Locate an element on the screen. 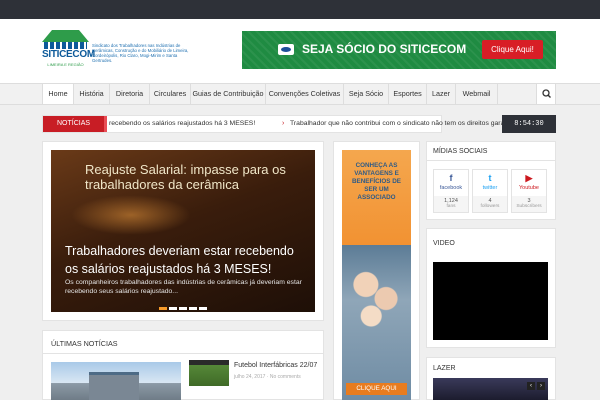 Image resolution: width=600 pixels, height=400 pixels. social-top: f facebook is located at coordinates (451, 183).